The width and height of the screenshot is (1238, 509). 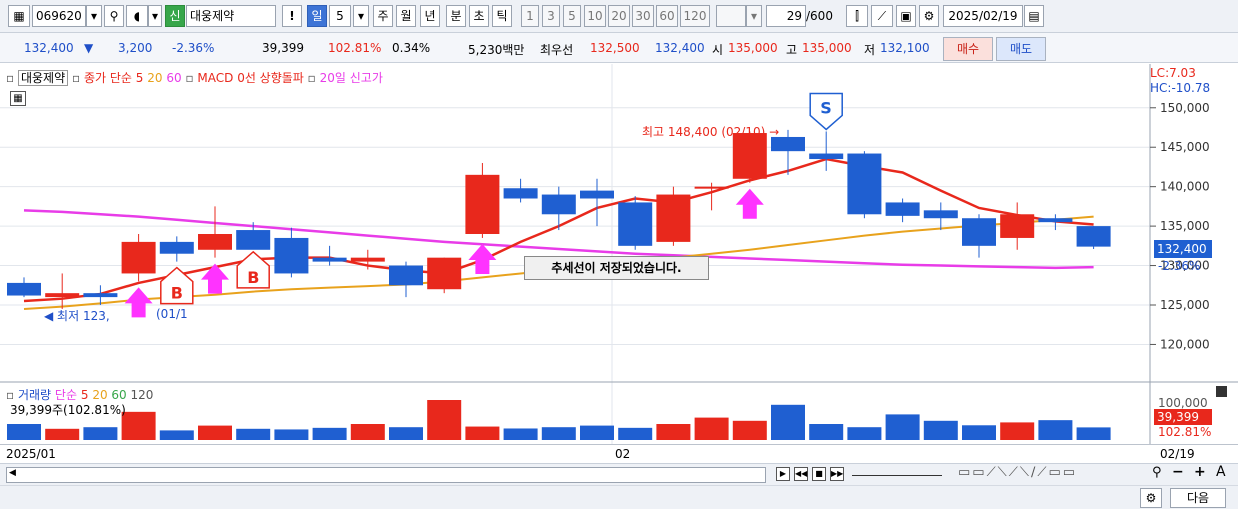 I want to click on volume-panel-close-icon, so click(x=1221, y=391).